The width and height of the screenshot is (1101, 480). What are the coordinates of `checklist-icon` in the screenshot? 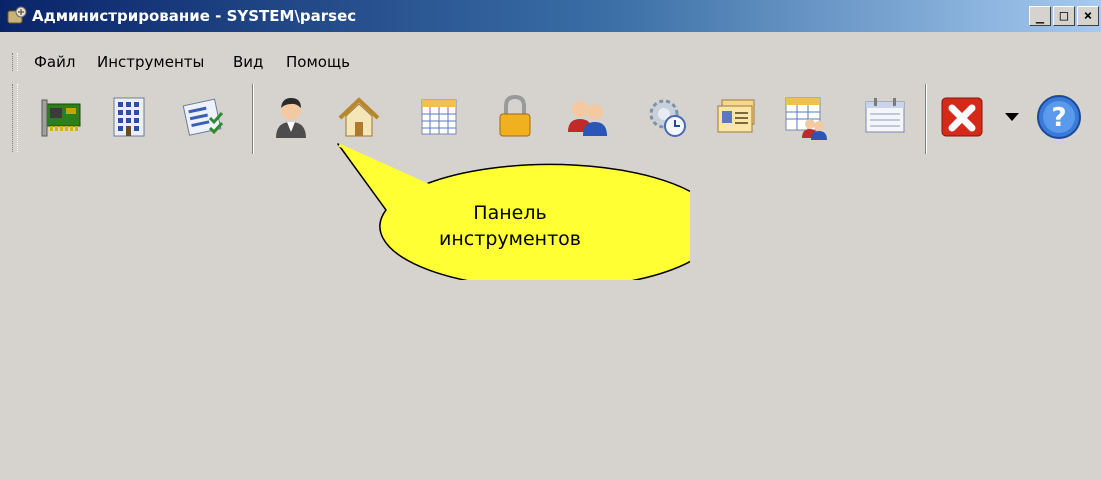 It's located at (203, 117).